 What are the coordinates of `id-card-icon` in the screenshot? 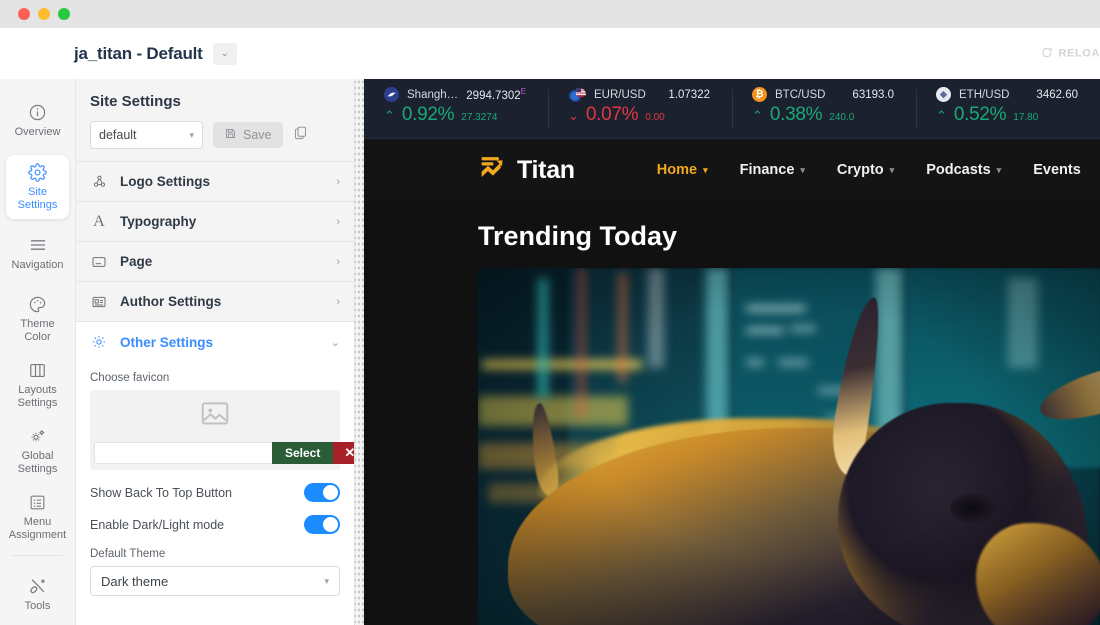 It's located at (99, 302).